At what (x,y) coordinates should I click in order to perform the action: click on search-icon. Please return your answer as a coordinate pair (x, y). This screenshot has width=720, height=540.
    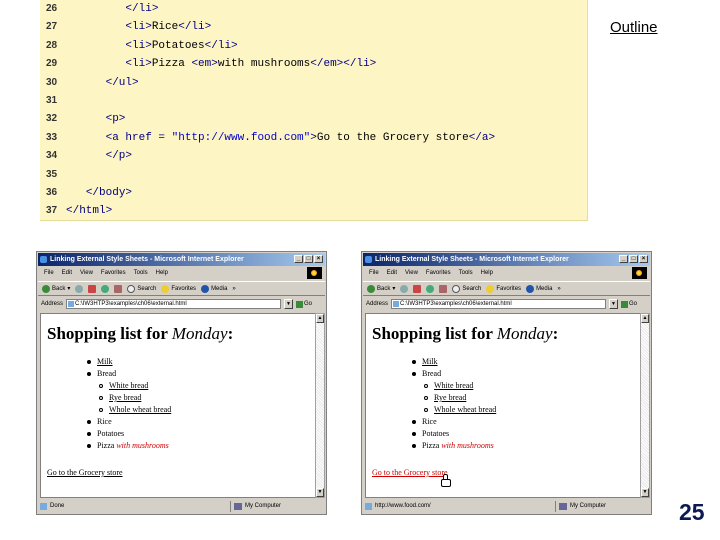
    Looking at the image, I should click on (456, 288).